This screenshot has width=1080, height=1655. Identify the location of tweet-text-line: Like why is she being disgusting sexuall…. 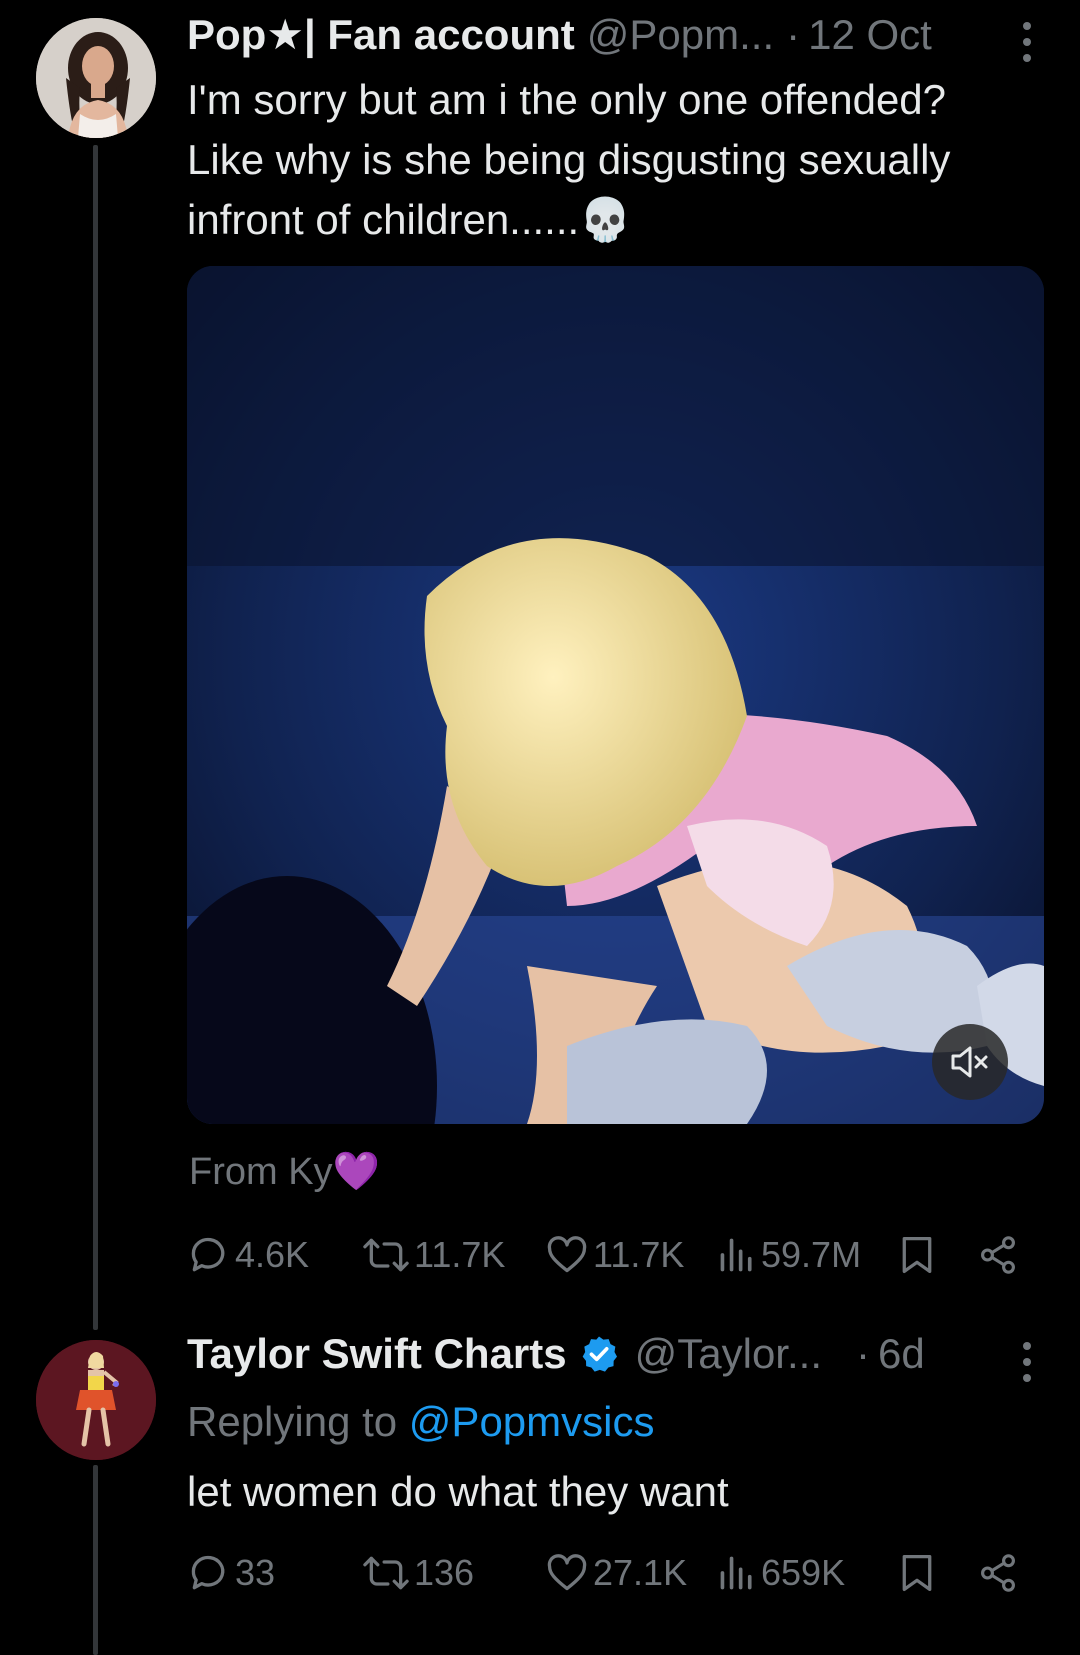
(569, 159).